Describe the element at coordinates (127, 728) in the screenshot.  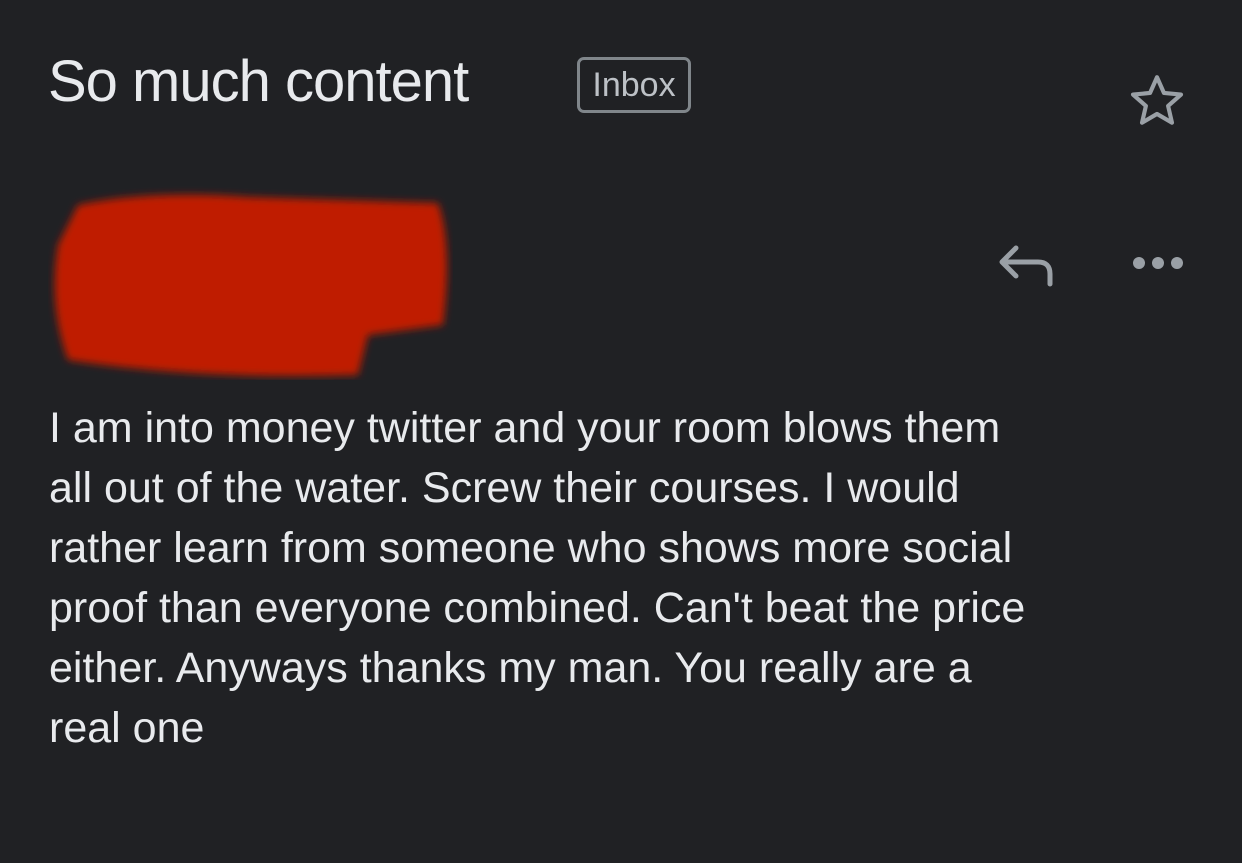
I see `message-line: real one` at that location.